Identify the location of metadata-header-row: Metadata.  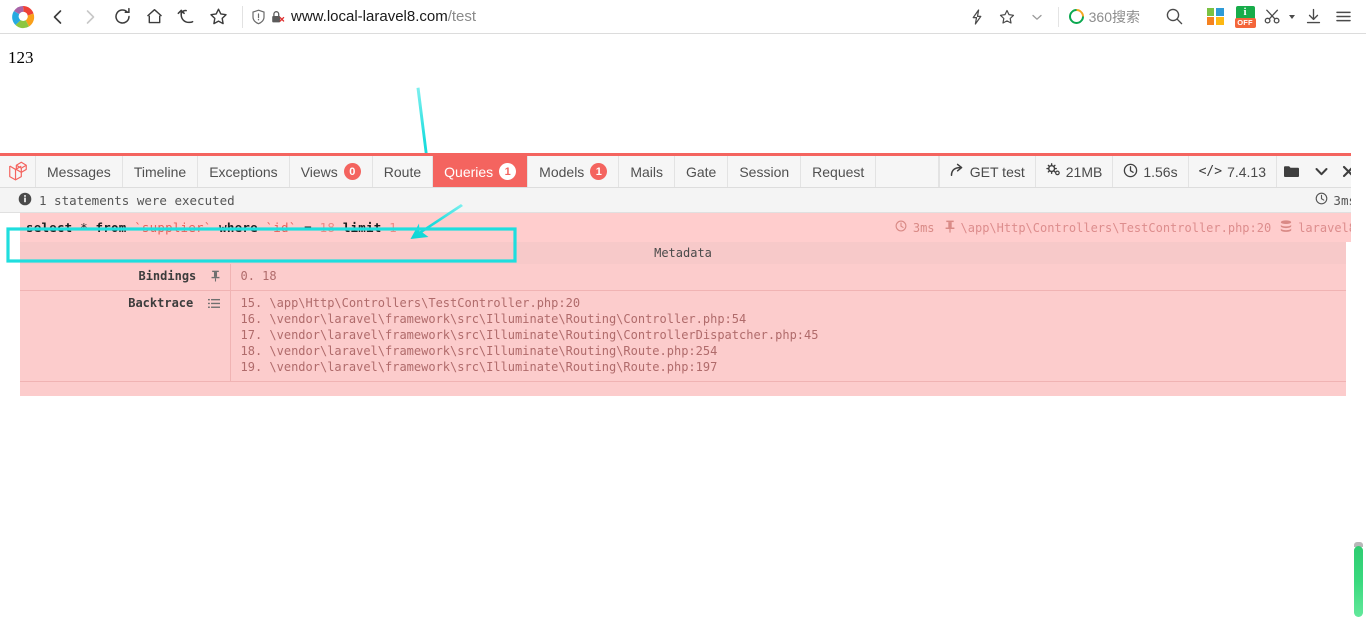
(683, 253).